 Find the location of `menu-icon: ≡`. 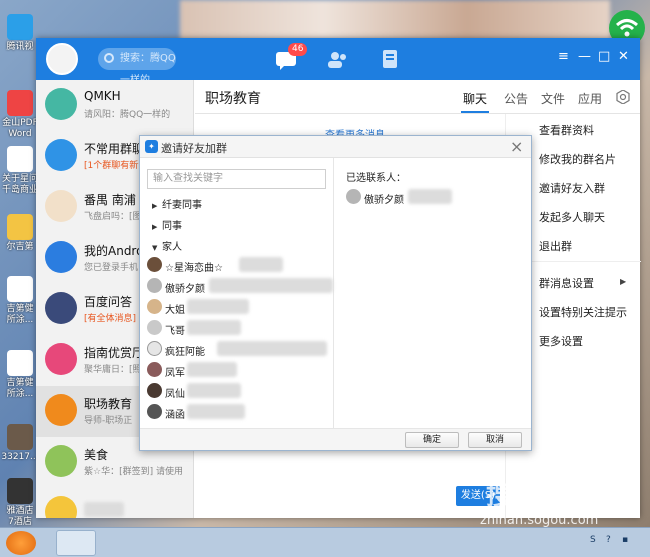

menu-icon: ≡ is located at coordinates (563, 56).